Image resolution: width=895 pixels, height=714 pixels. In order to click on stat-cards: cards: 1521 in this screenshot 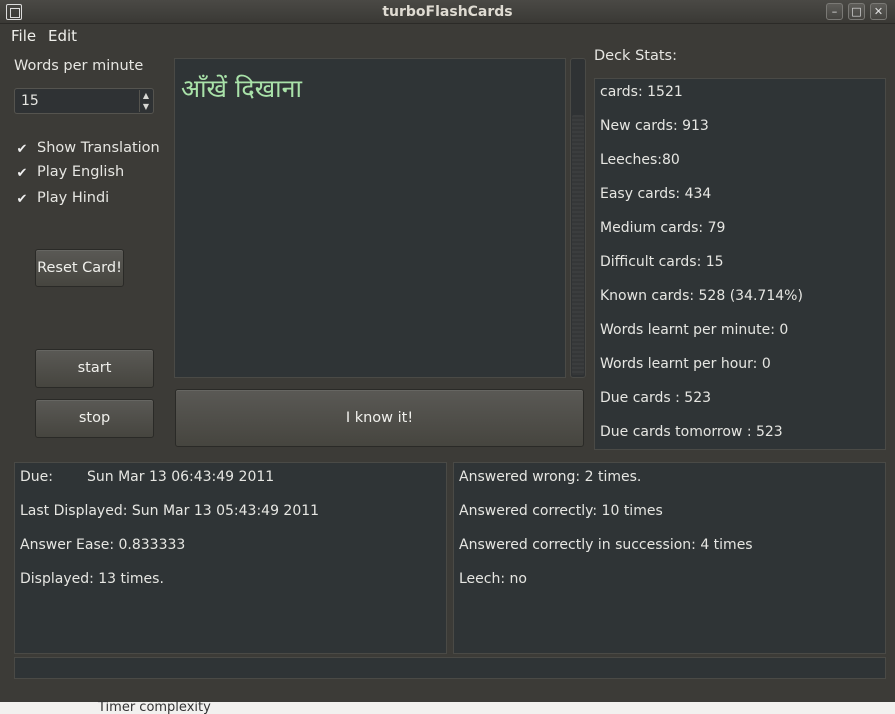, I will do `click(641, 92)`.